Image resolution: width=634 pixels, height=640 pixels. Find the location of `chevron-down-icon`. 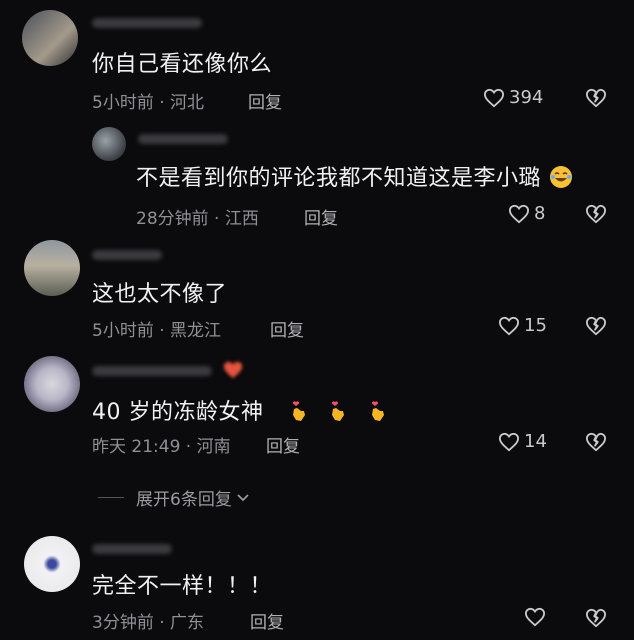

chevron-down-icon is located at coordinates (243, 498).